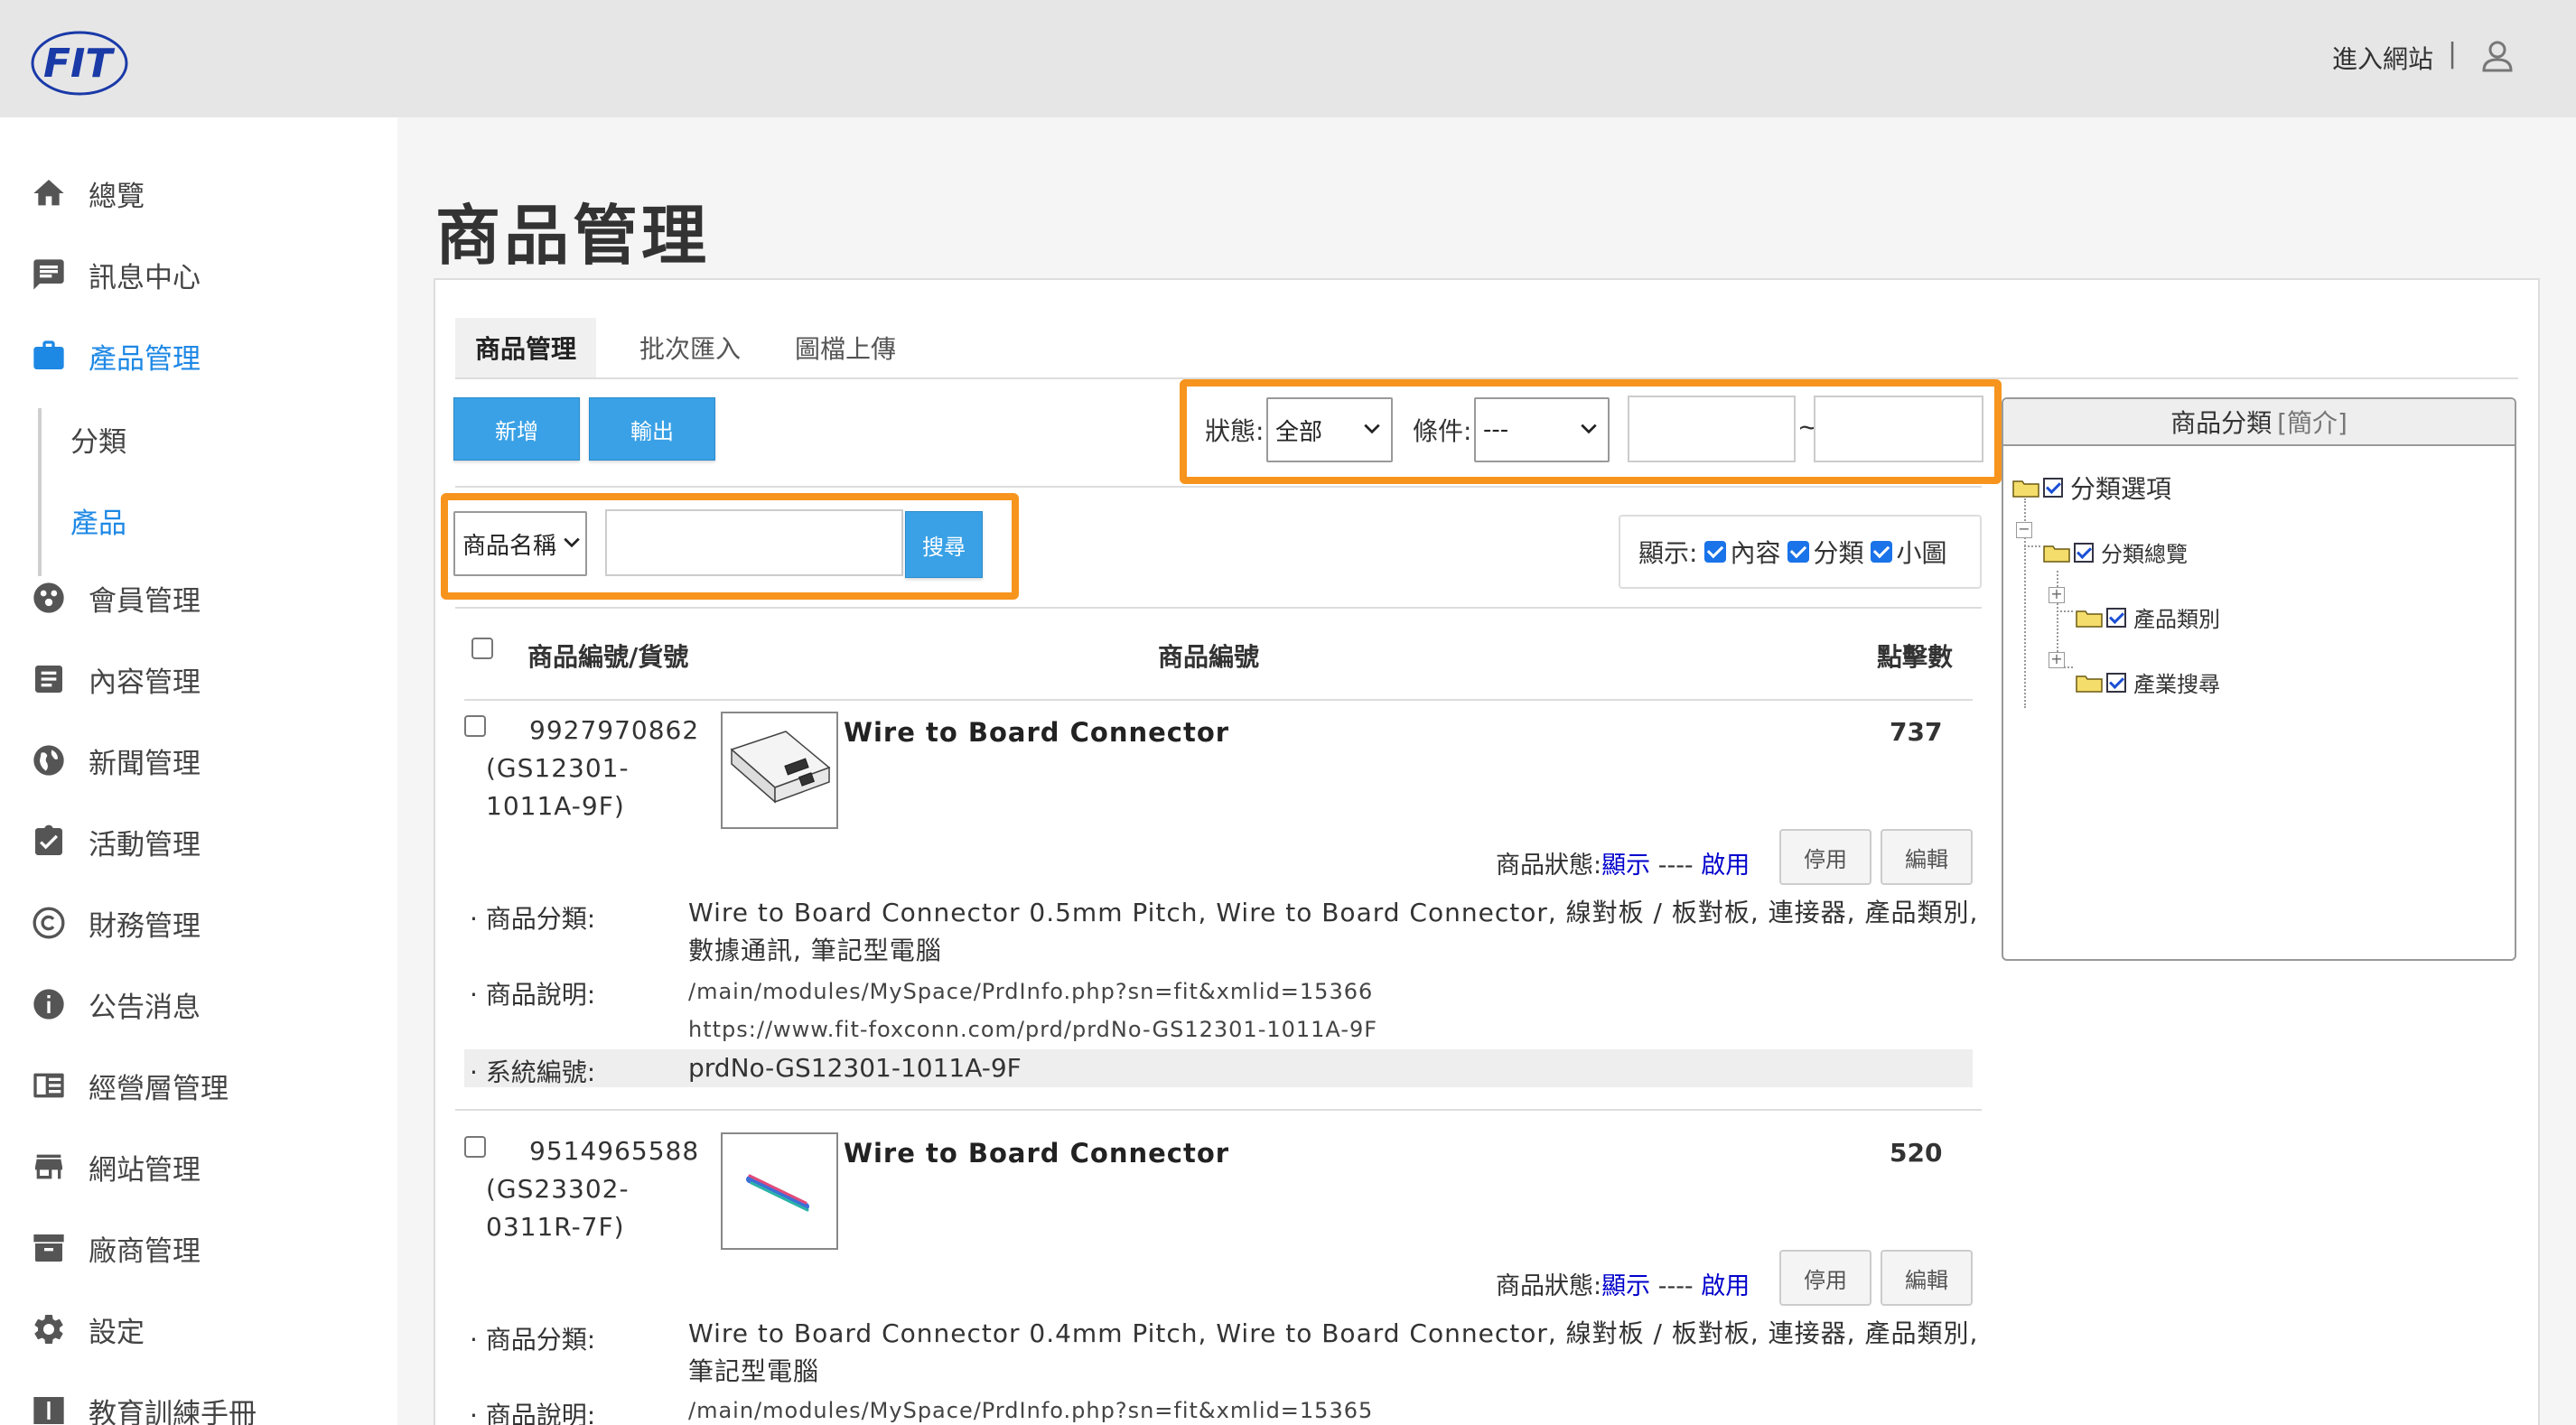  What do you see at coordinates (690, 347) in the screenshot?
I see `tab-batch-import: 批次匯入` at bounding box center [690, 347].